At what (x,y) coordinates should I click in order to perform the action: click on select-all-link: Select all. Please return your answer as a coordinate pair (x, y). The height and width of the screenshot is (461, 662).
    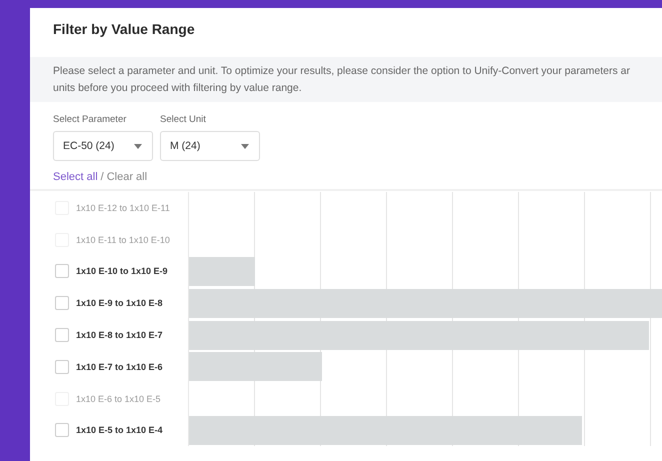
    Looking at the image, I should click on (75, 180).